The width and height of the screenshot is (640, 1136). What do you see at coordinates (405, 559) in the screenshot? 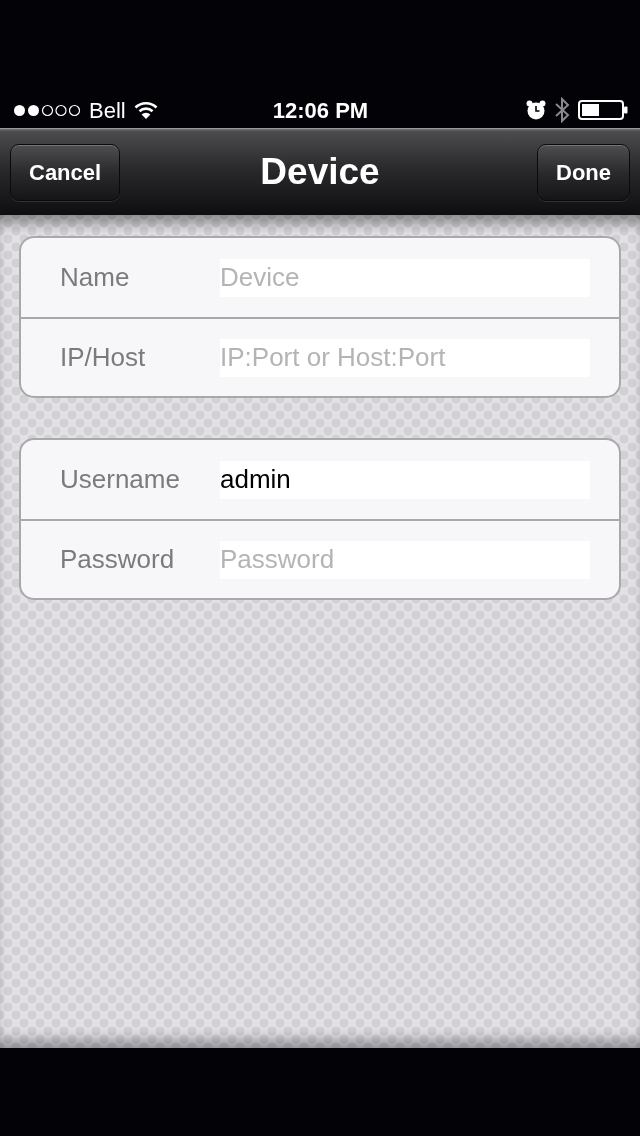
I see `input-field: Password` at bounding box center [405, 559].